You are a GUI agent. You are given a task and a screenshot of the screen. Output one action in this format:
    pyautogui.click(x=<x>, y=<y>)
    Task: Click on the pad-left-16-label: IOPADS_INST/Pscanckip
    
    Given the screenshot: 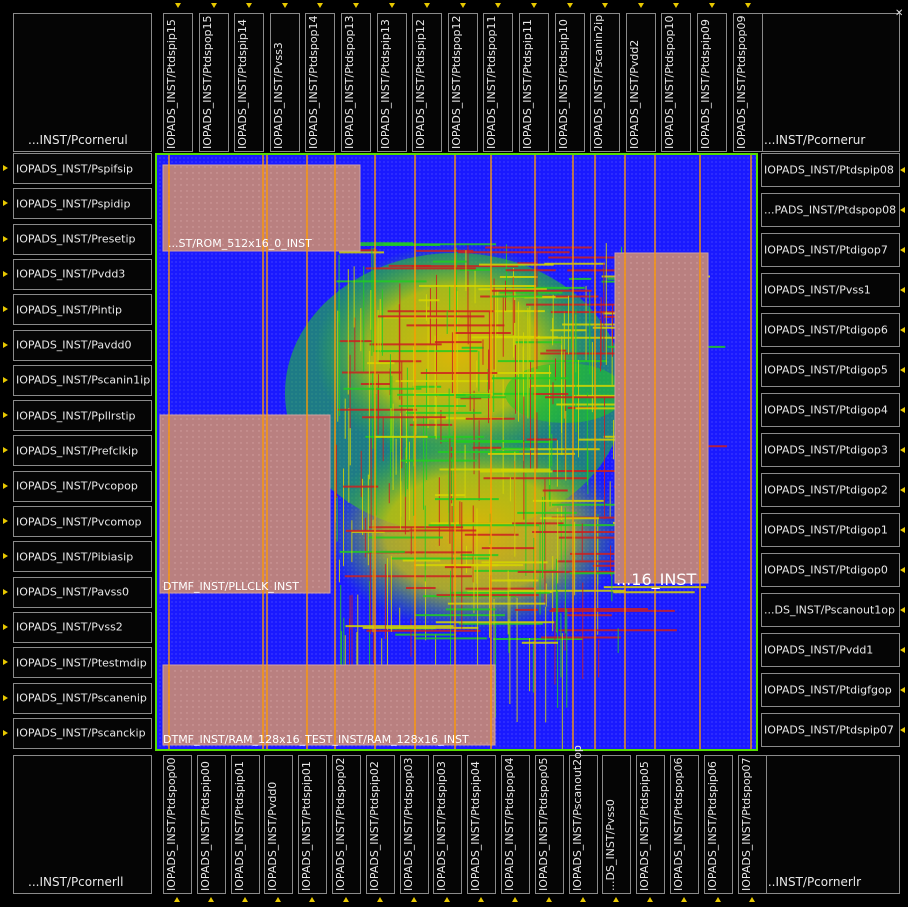 What is the action you would take?
    pyautogui.click(x=81, y=733)
    